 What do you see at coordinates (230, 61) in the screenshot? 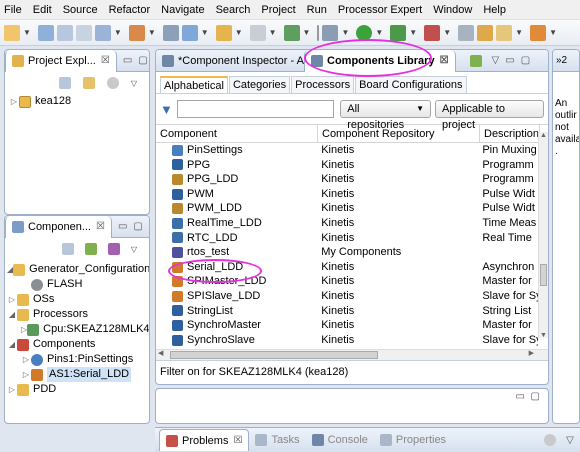
I see `tab-component-inspector: *Component Inspector - AS1` at bounding box center [230, 61].